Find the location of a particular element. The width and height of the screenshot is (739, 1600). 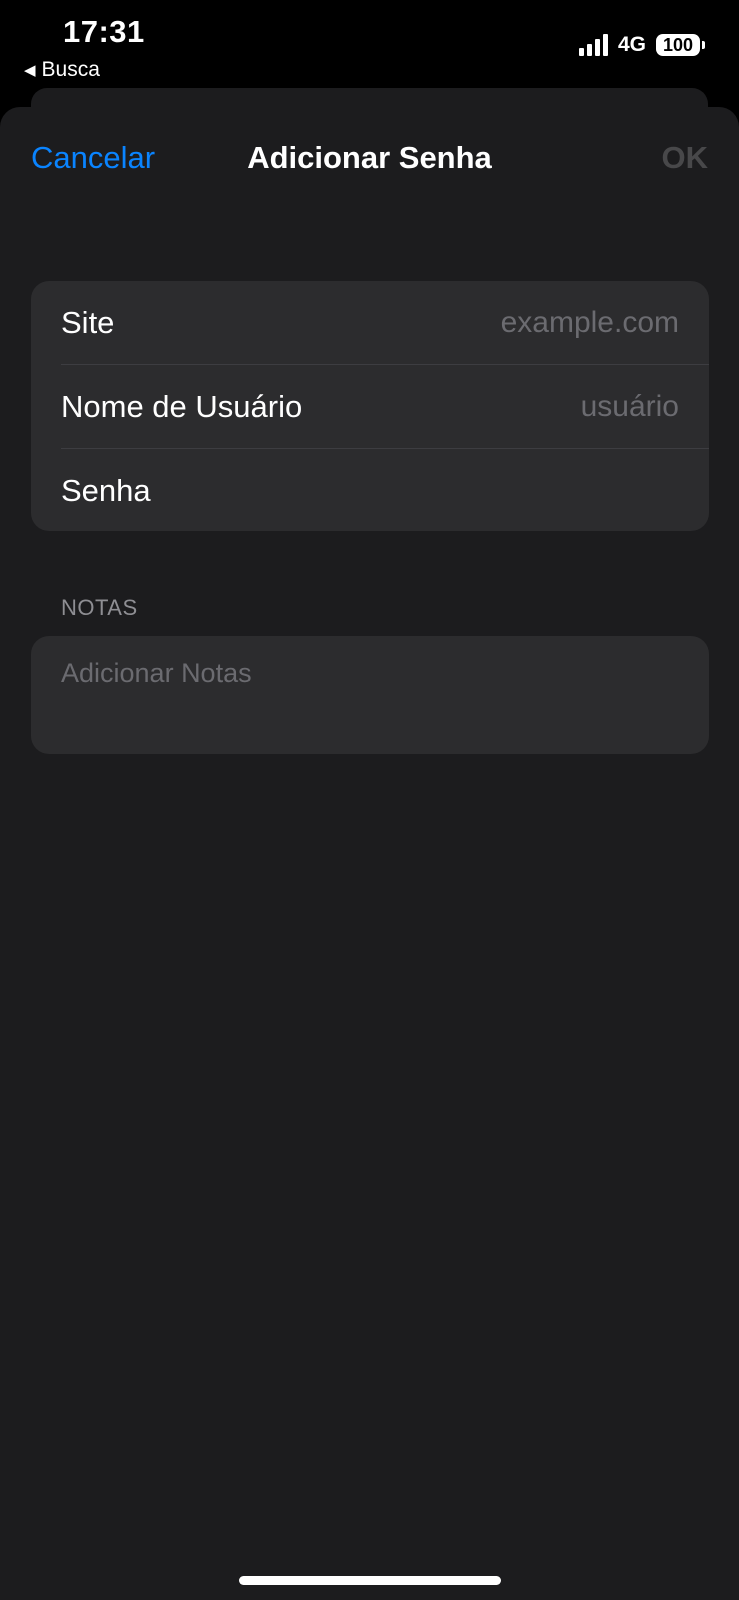

status-time: 17:31 is located at coordinates (104, 31).